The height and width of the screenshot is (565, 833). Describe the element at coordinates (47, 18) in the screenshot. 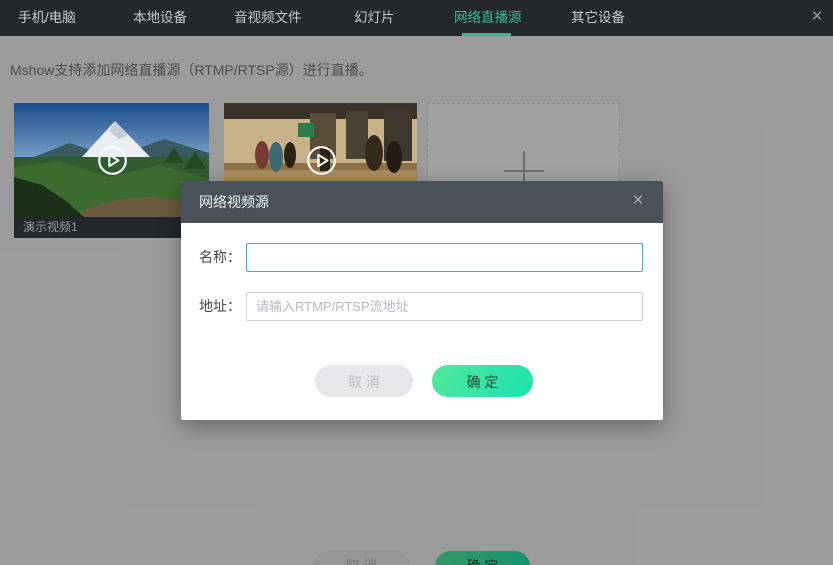

I see `tab-phone-pc: 手机/电脑` at that location.